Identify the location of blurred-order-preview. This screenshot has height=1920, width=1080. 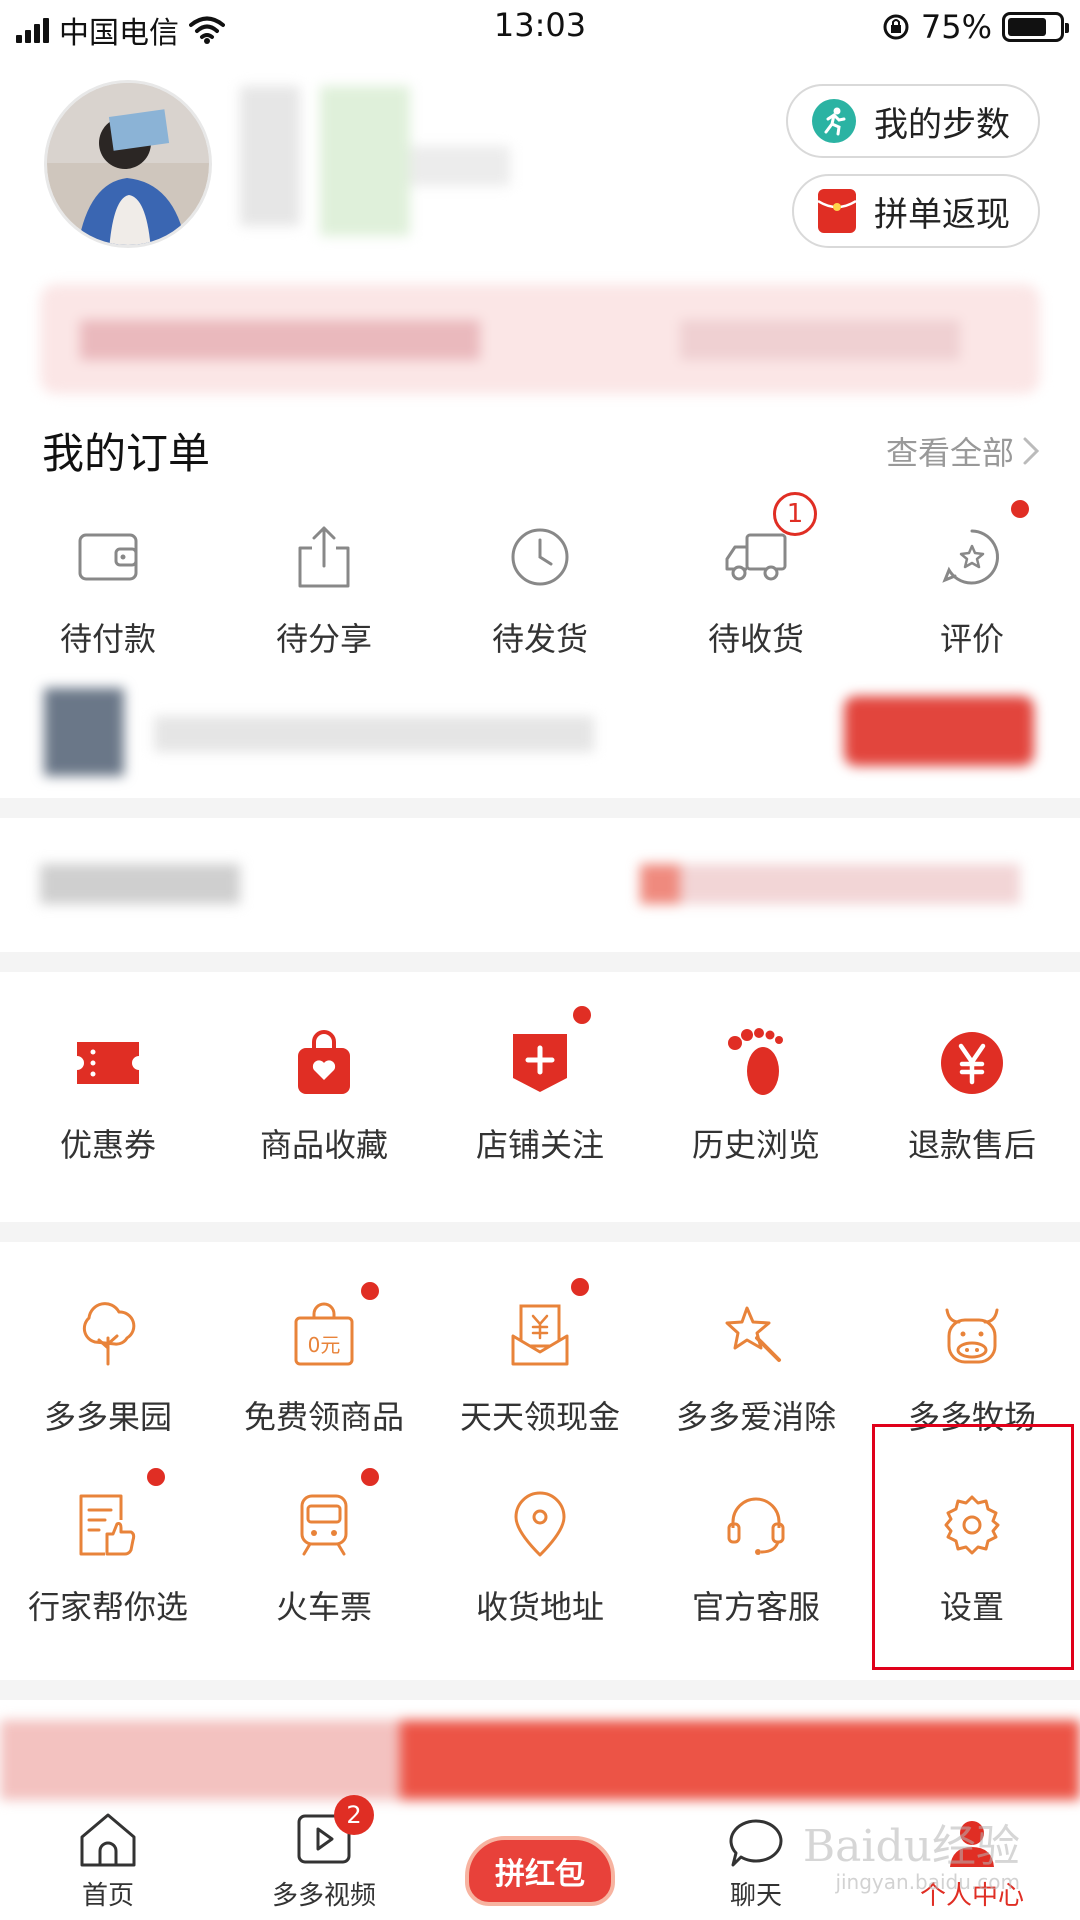
(539, 733).